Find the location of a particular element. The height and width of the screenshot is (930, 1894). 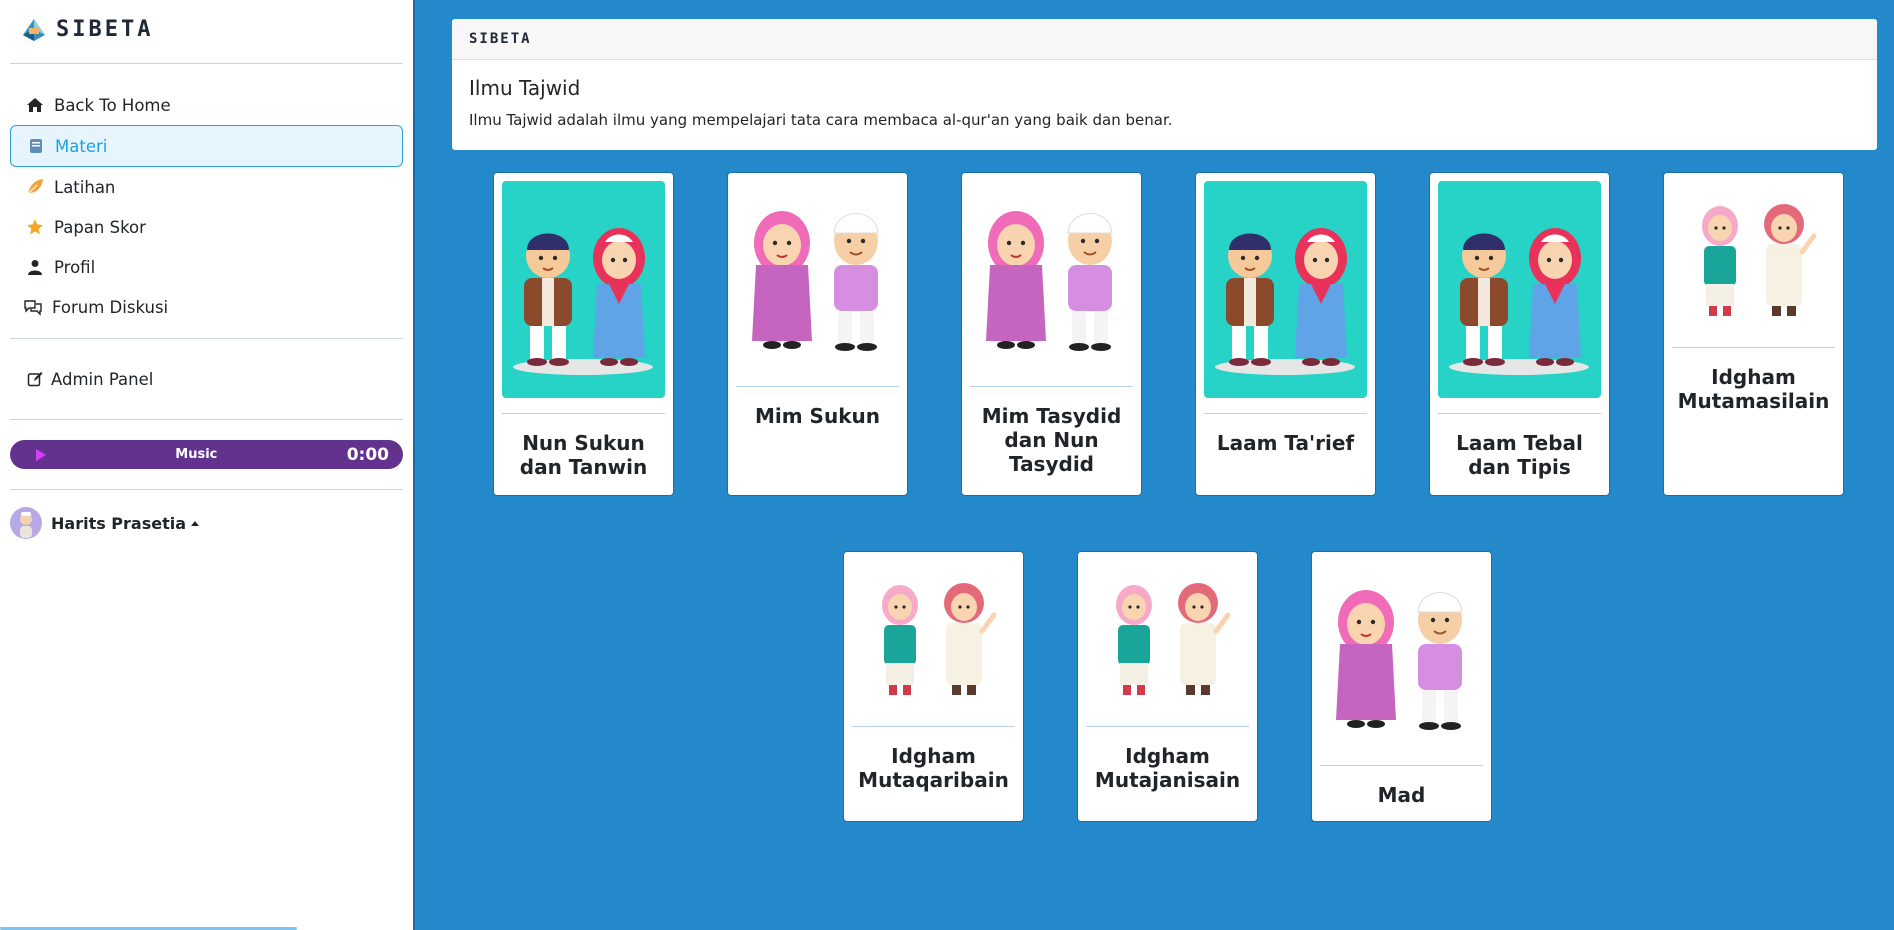

card-title: Idgham Mutaqaribain is located at coordinates (933, 768).